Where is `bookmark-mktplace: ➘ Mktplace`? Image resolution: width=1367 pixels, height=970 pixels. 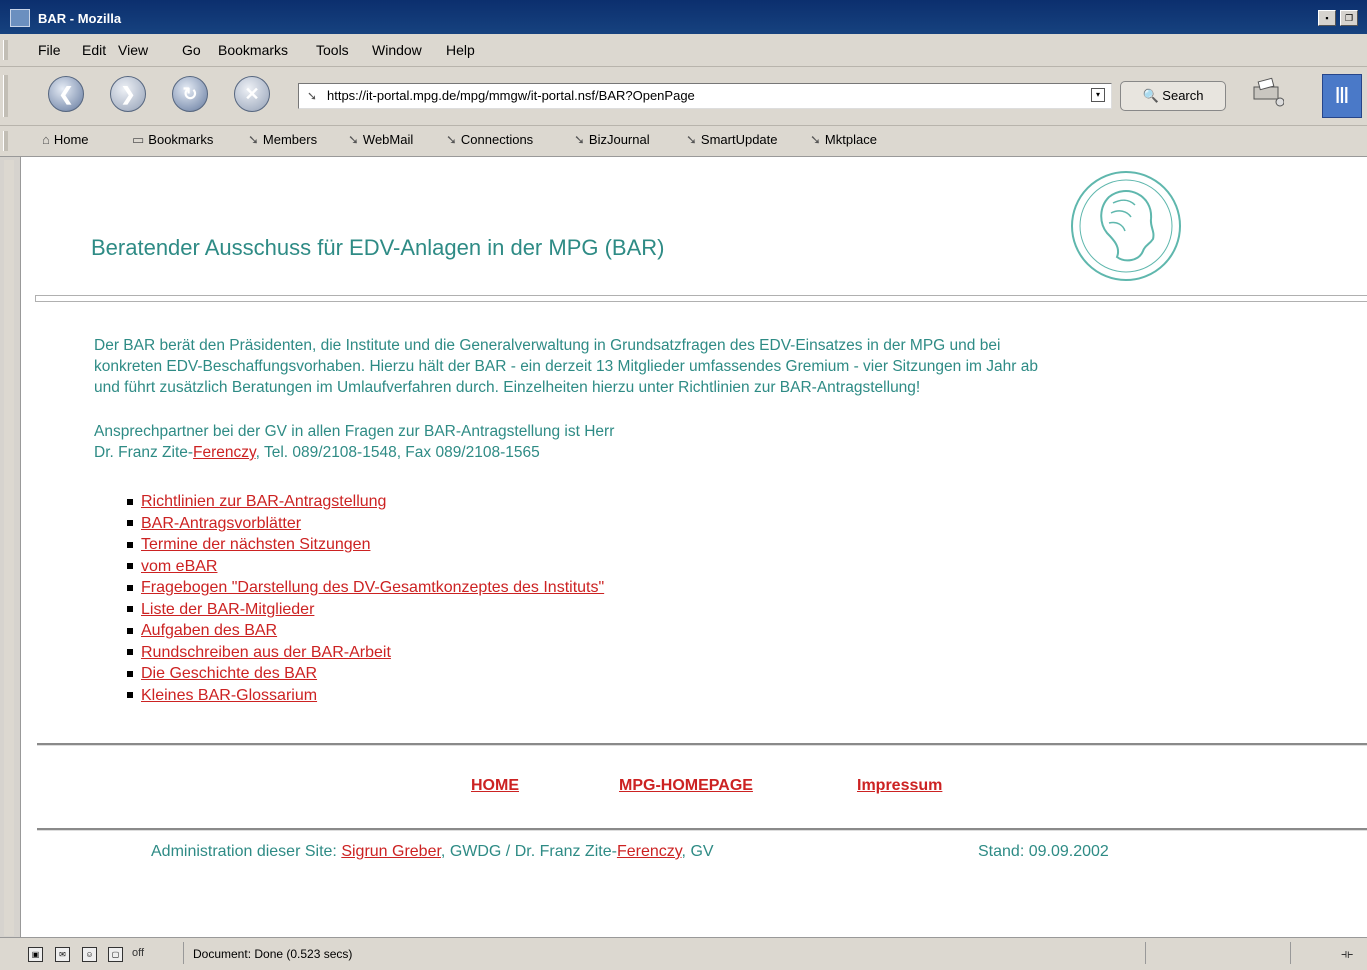 bookmark-mktplace: ➘ Mktplace is located at coordinates (843, 140).